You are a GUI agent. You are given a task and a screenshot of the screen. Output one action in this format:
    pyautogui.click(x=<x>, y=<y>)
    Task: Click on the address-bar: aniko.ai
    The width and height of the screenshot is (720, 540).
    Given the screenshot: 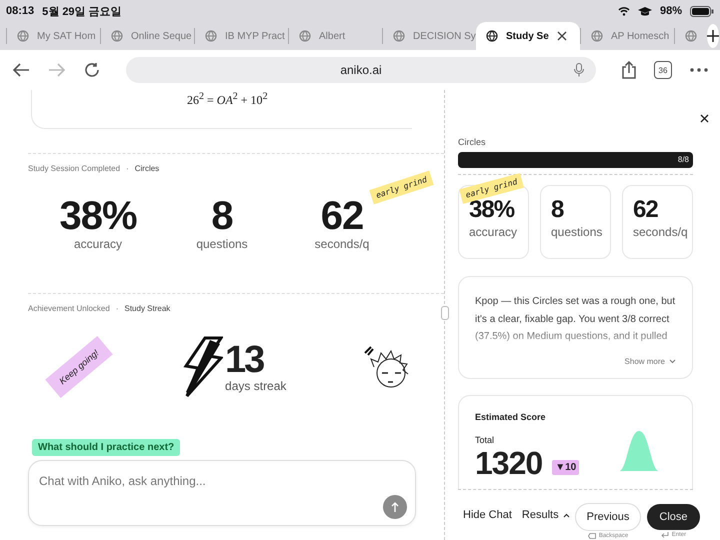 What is the action you would take?
    pyautogui.click(x=361, y=70)
    